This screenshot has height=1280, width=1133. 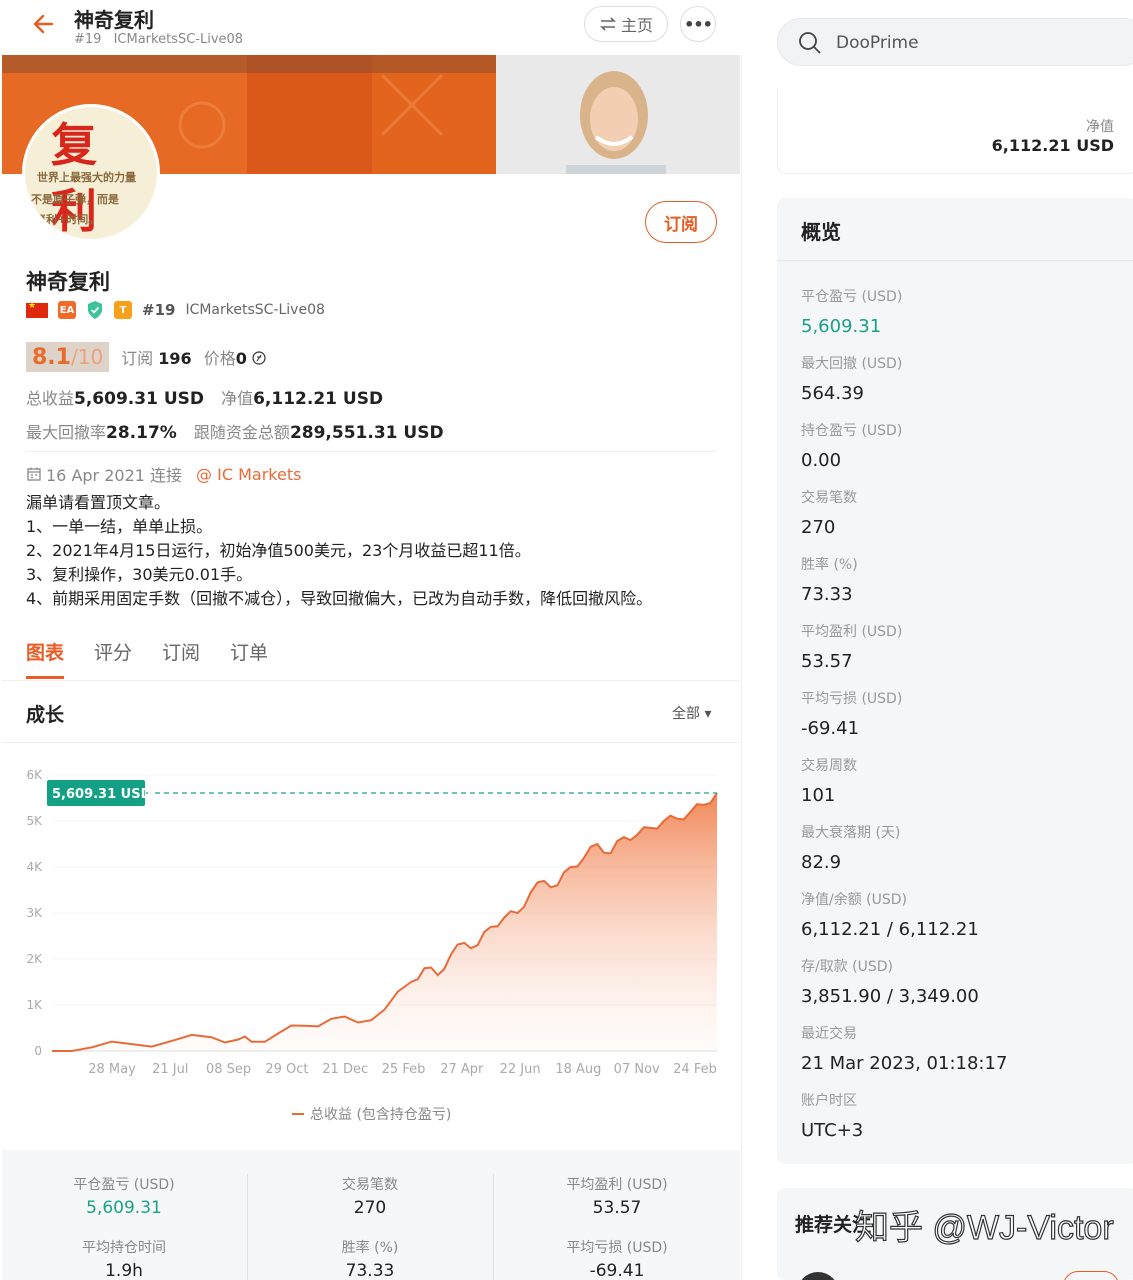 What do you see at coordinates (636, 25) in the screenshot?
I see `home-label: 主页` at bounding box center [636, 25].